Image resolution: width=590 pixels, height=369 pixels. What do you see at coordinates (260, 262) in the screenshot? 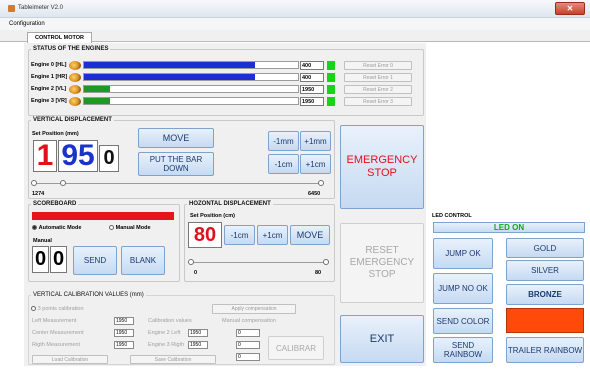
I see `horizontal-slider-track` at bounding box center [260, 262].